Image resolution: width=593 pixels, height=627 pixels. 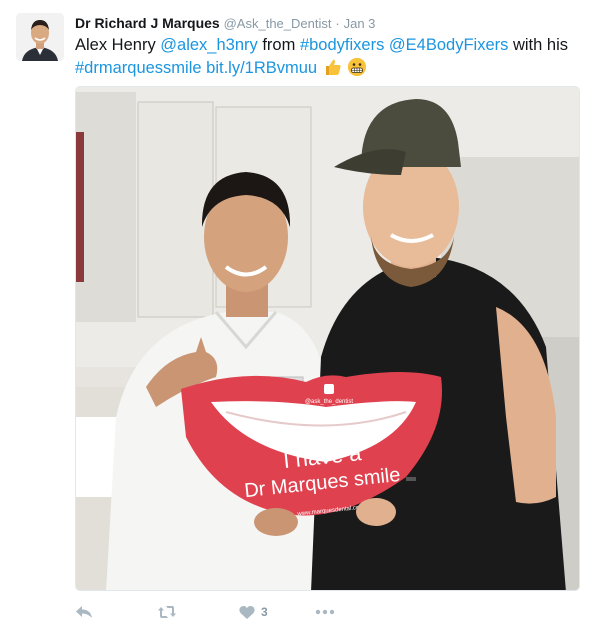 What do you see at coordinates (357, 67) in the screenshot?
I see `grimacing-face-emoji` at bounding box center [357, 67].